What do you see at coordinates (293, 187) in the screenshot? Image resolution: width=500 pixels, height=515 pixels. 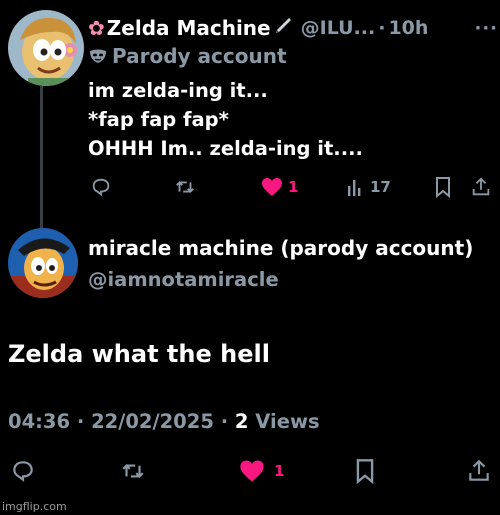 I see `parent-like-count: 1` at bounding box center [293, 187].